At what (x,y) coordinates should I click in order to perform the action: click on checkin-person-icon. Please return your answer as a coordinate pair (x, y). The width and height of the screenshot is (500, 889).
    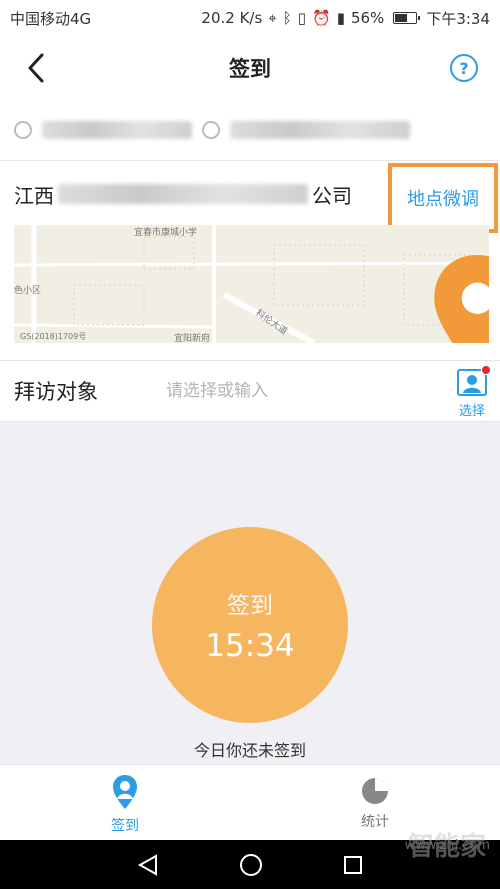
    Looking at the image, I should click on (125, 792).